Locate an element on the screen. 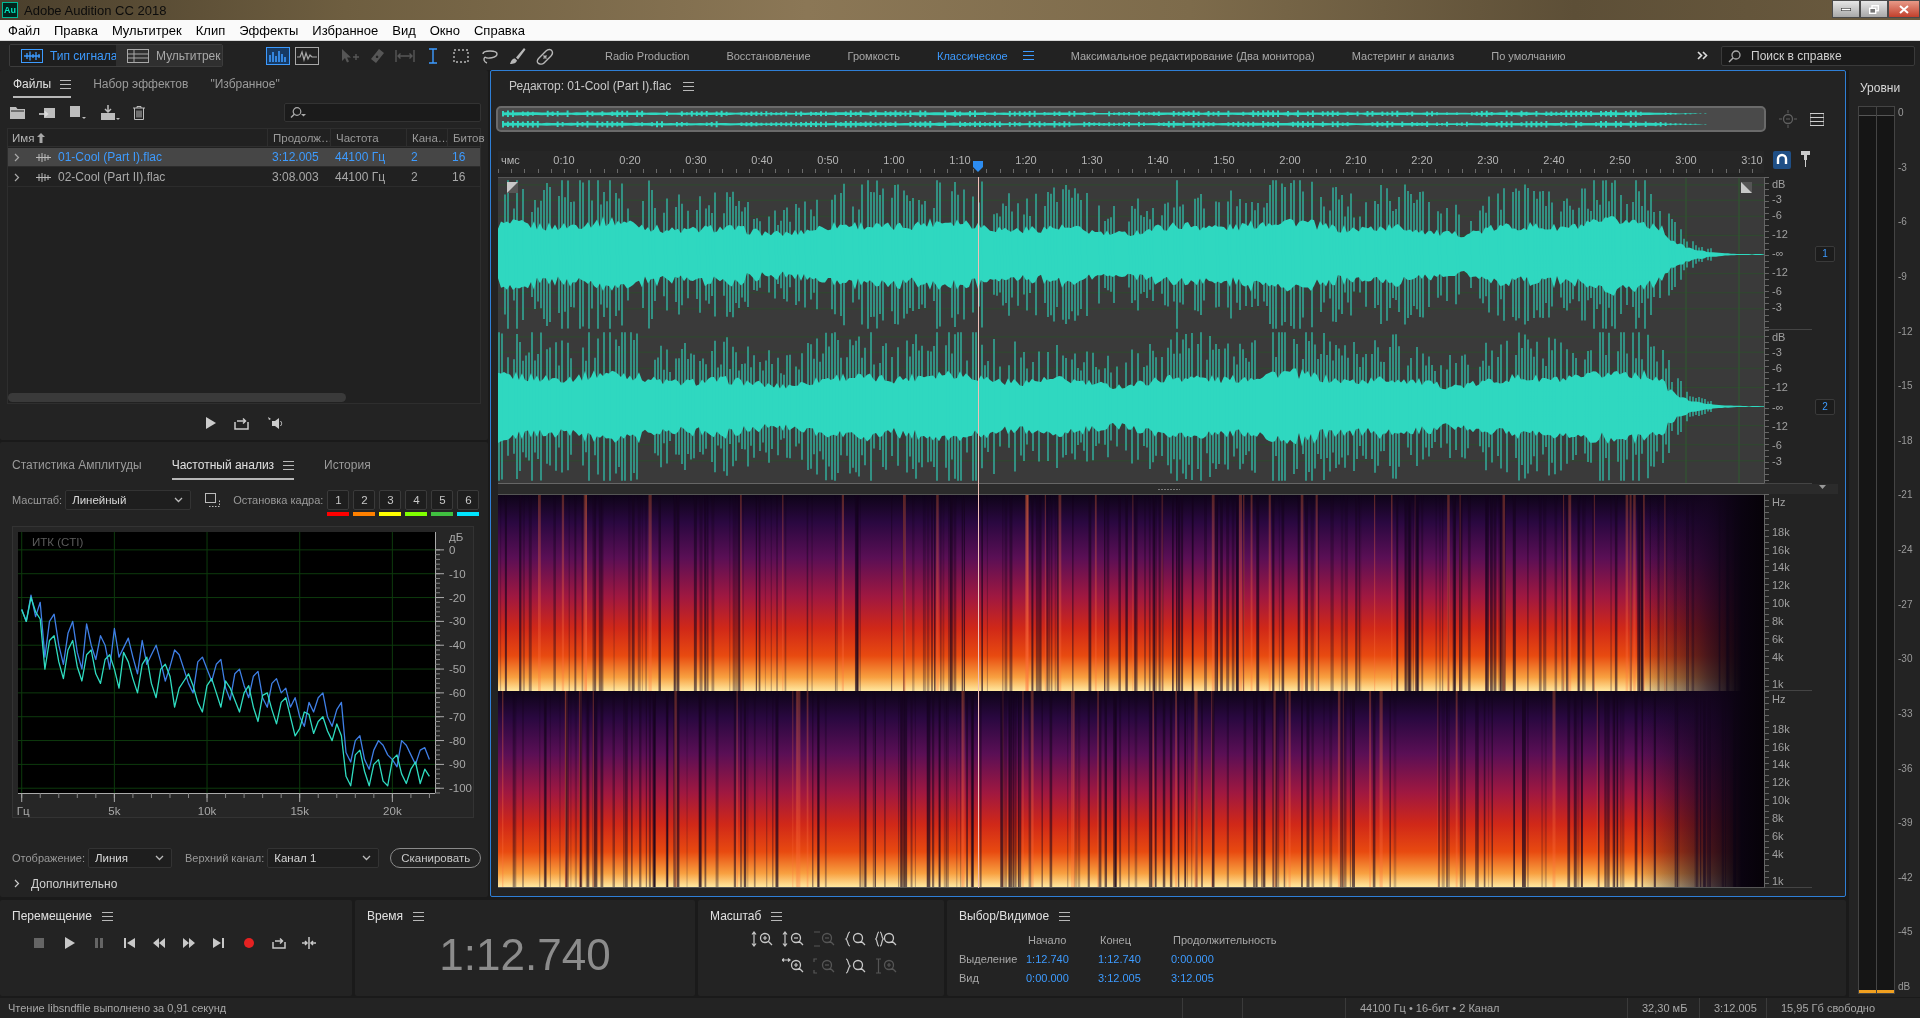  panel-tab: Набор эффектов is located at coordinates (141, 84).